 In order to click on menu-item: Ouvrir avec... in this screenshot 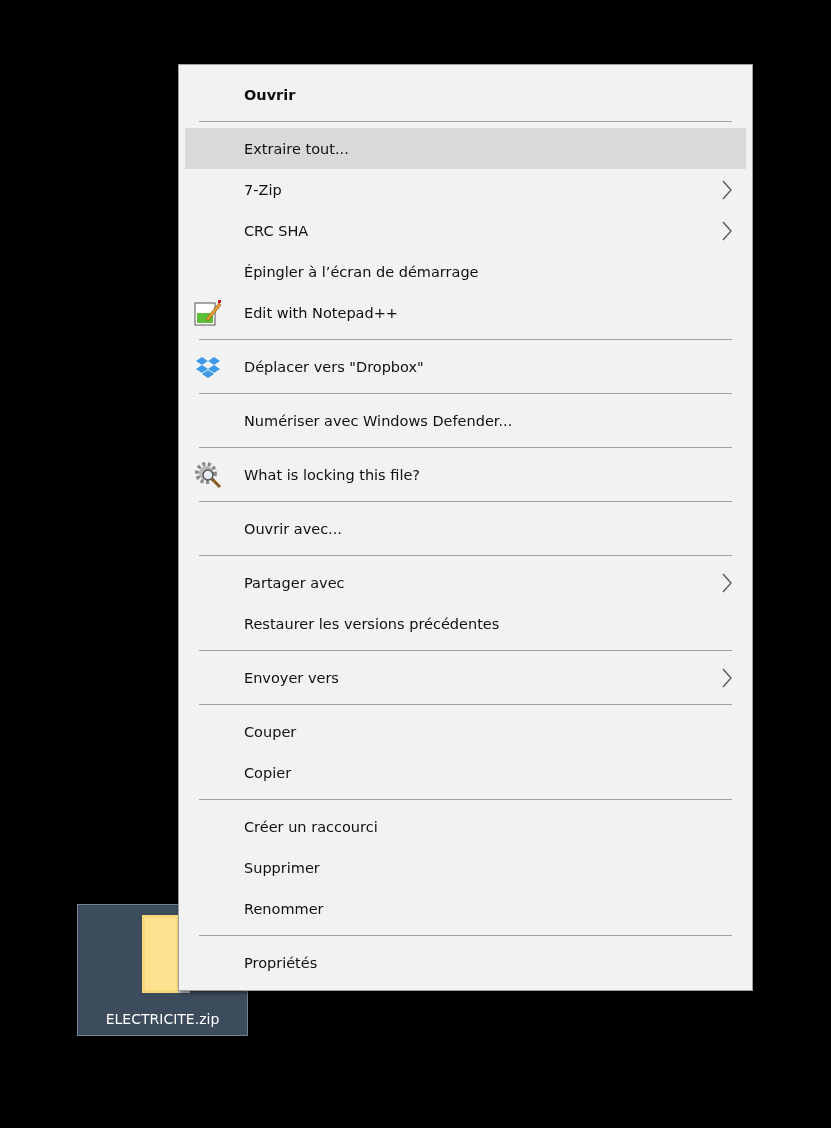, I will do `click(465, 528)`.